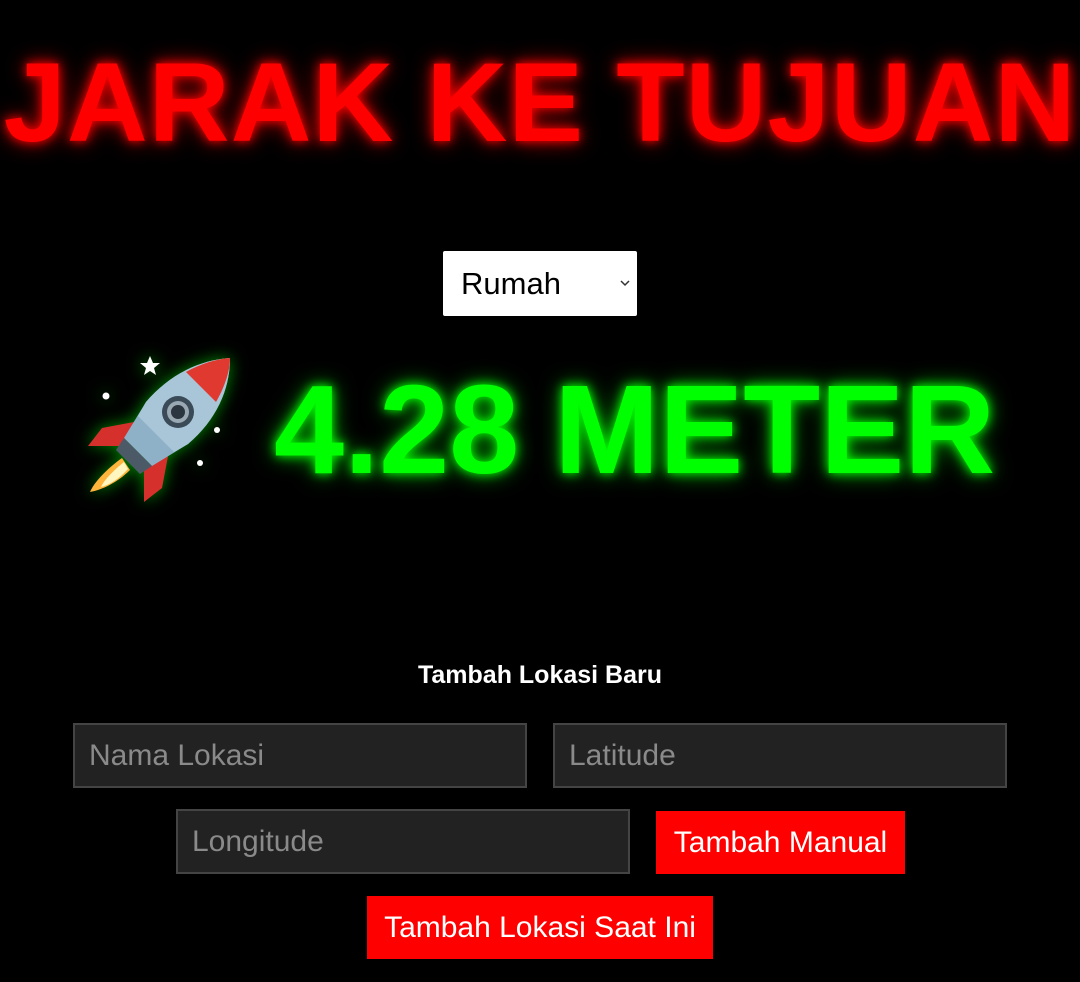 The image size is (1080, 982). I want to click on latitude-input, so click(780, 755).